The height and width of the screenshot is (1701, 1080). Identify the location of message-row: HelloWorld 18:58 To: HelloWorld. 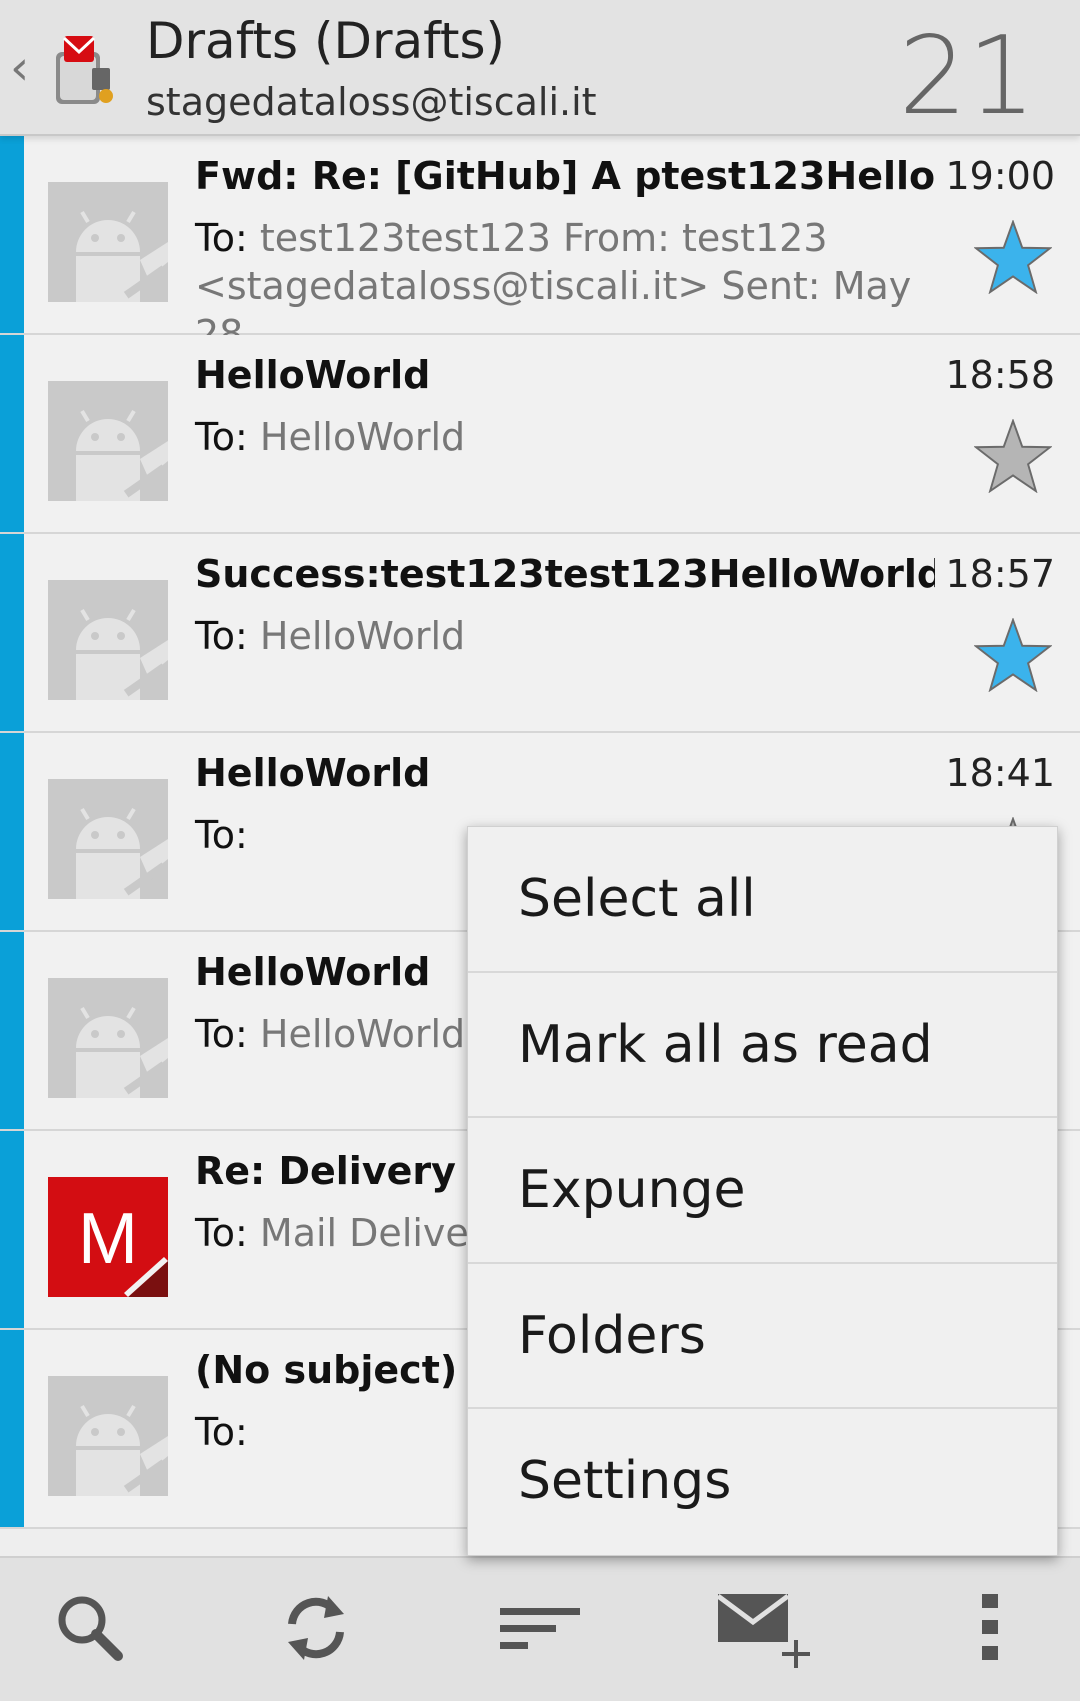
(540, 434).